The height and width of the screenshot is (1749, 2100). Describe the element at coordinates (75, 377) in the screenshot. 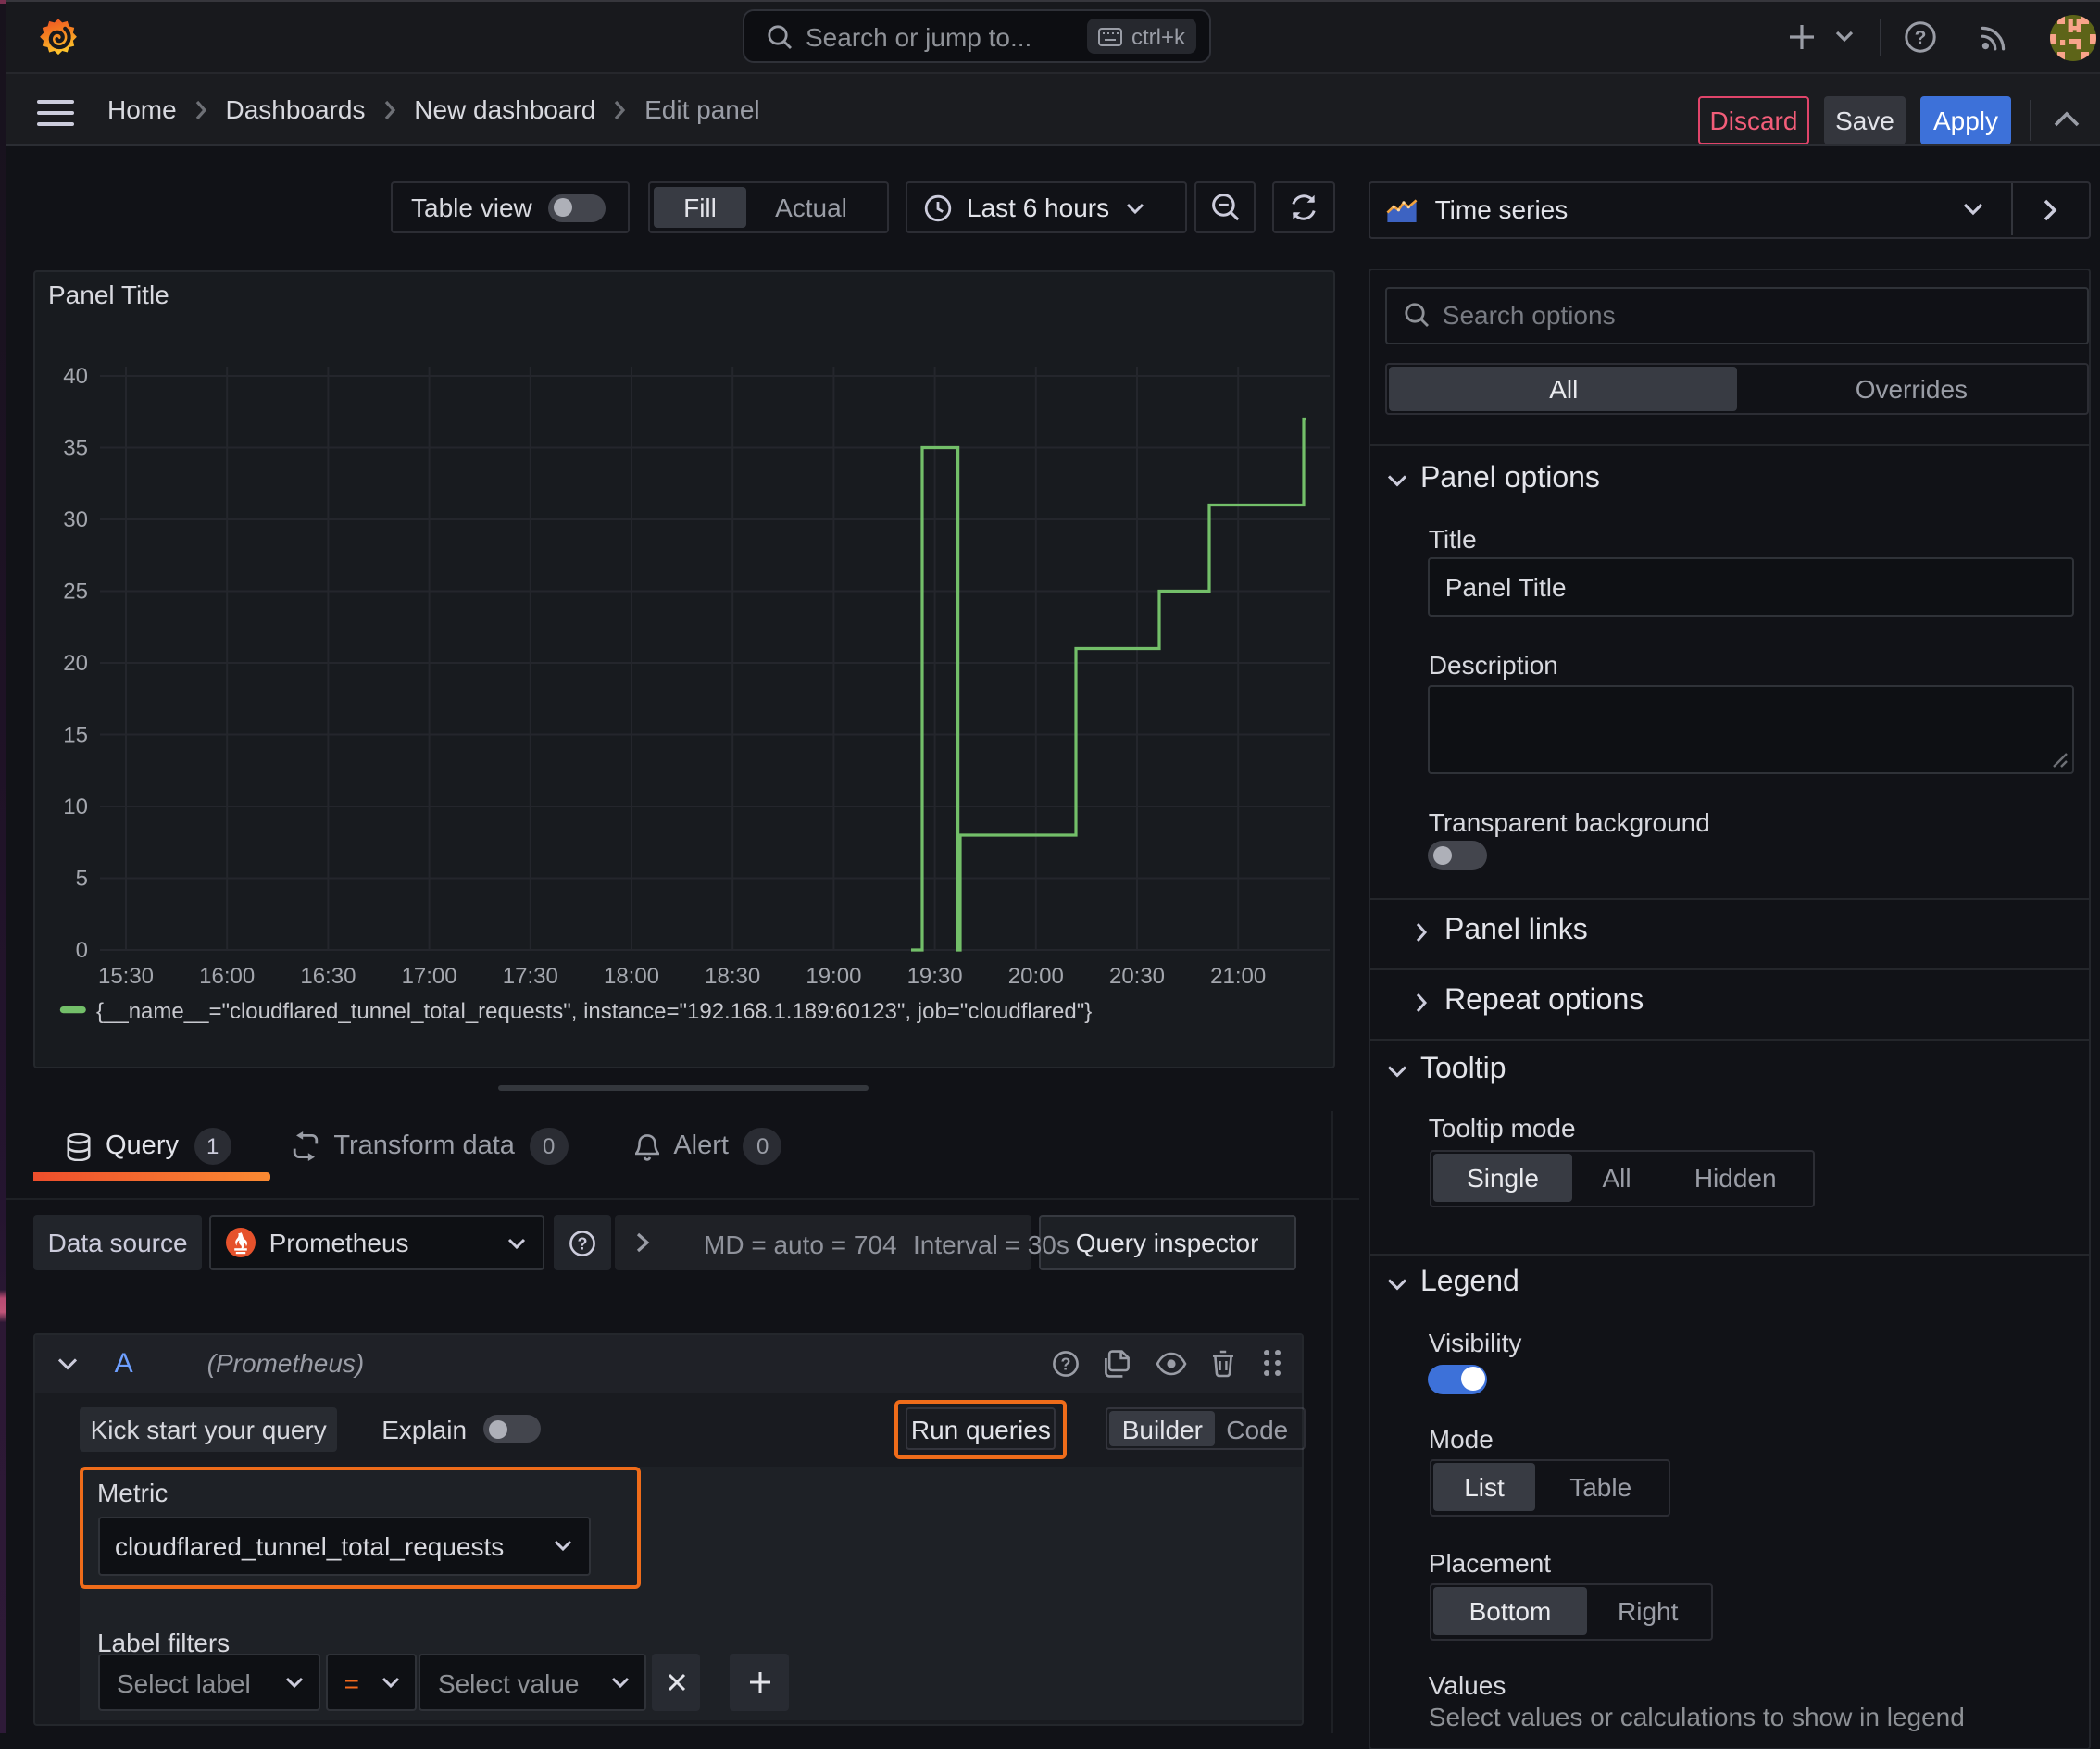

I see `svg-text: 40` at that location.